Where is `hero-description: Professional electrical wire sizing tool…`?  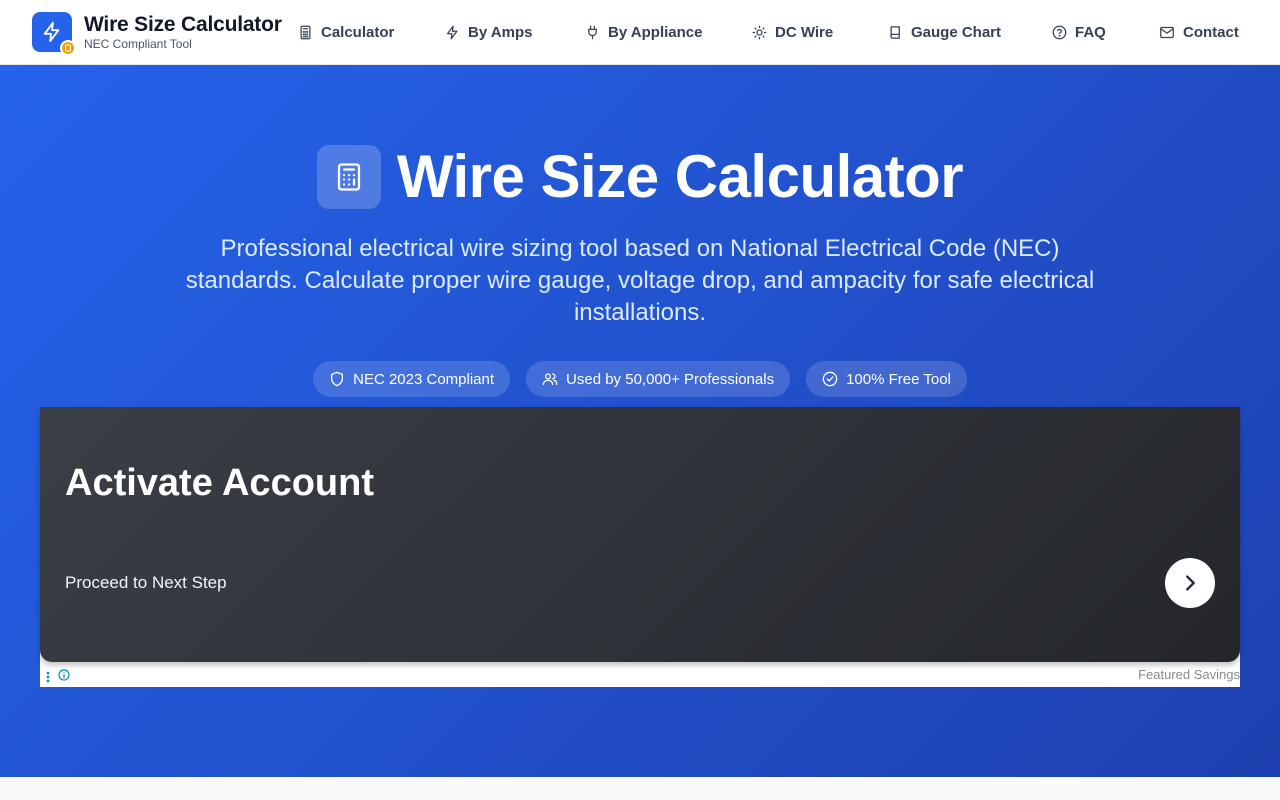 hero-description: Professional electrical wire sizing tool… is located at coordinates (640, 280).